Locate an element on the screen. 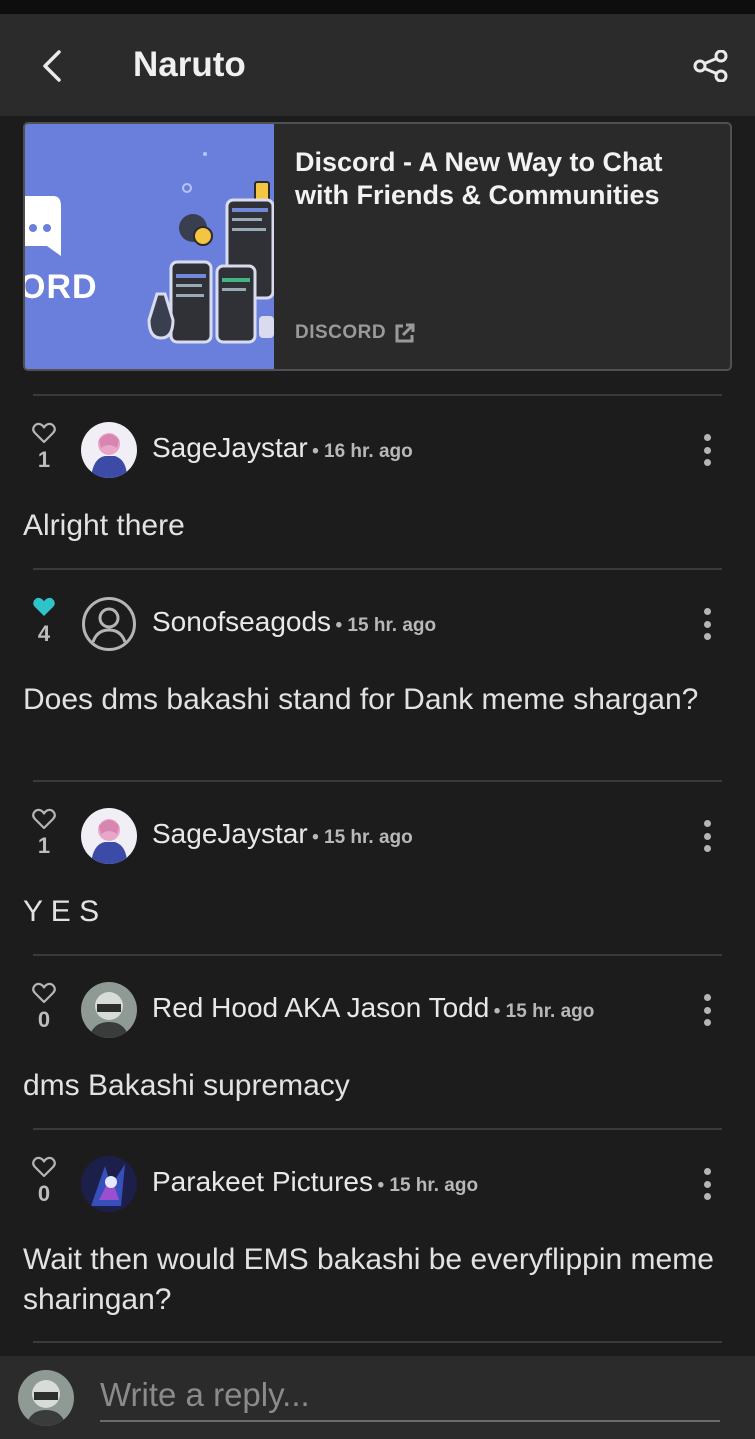 This screenshot has width=755, height=1439. like-button: 4 is located at coordinates (44, 621).